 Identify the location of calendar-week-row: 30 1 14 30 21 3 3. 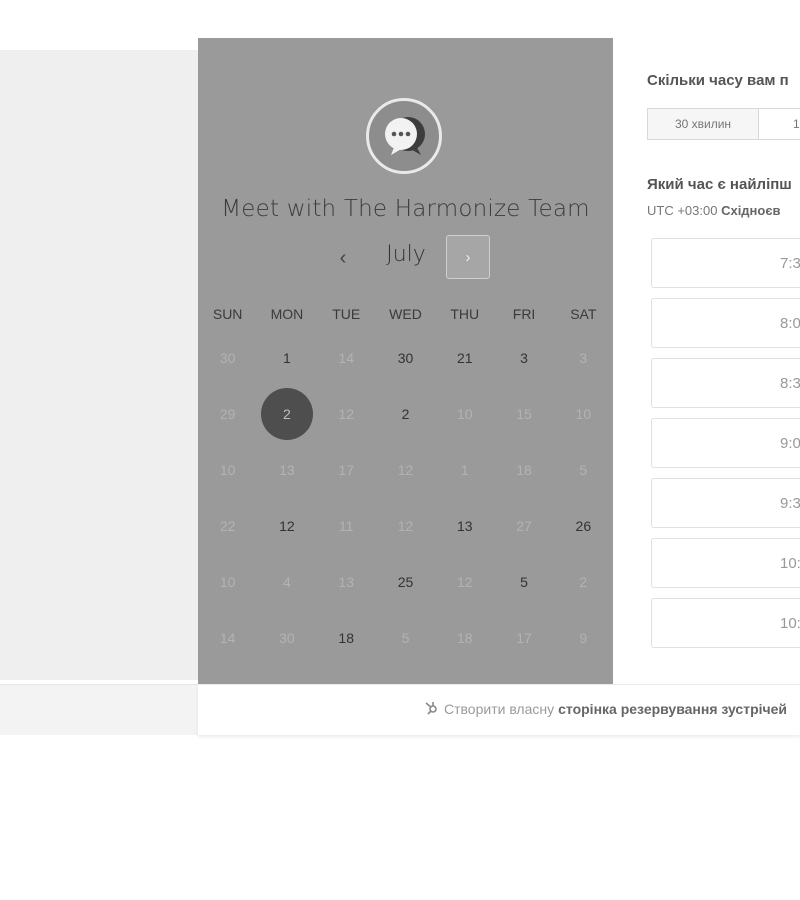
(405, 358).